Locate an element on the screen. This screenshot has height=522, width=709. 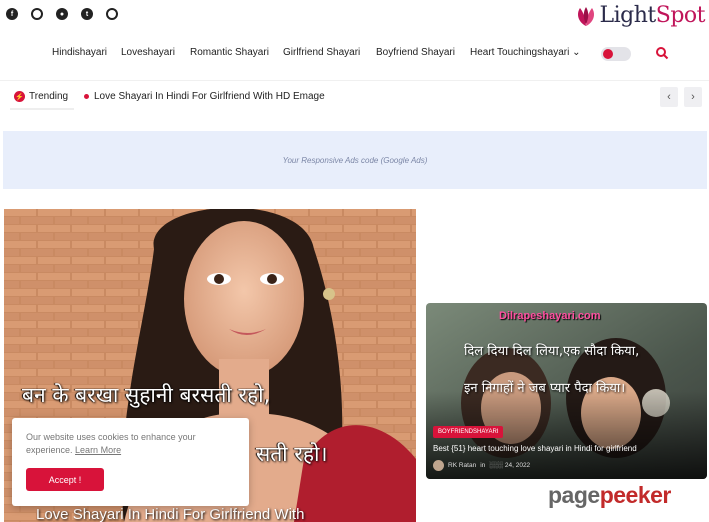
nav-item-loveshayari: Loveshayari is located at coordinates (148, 52).